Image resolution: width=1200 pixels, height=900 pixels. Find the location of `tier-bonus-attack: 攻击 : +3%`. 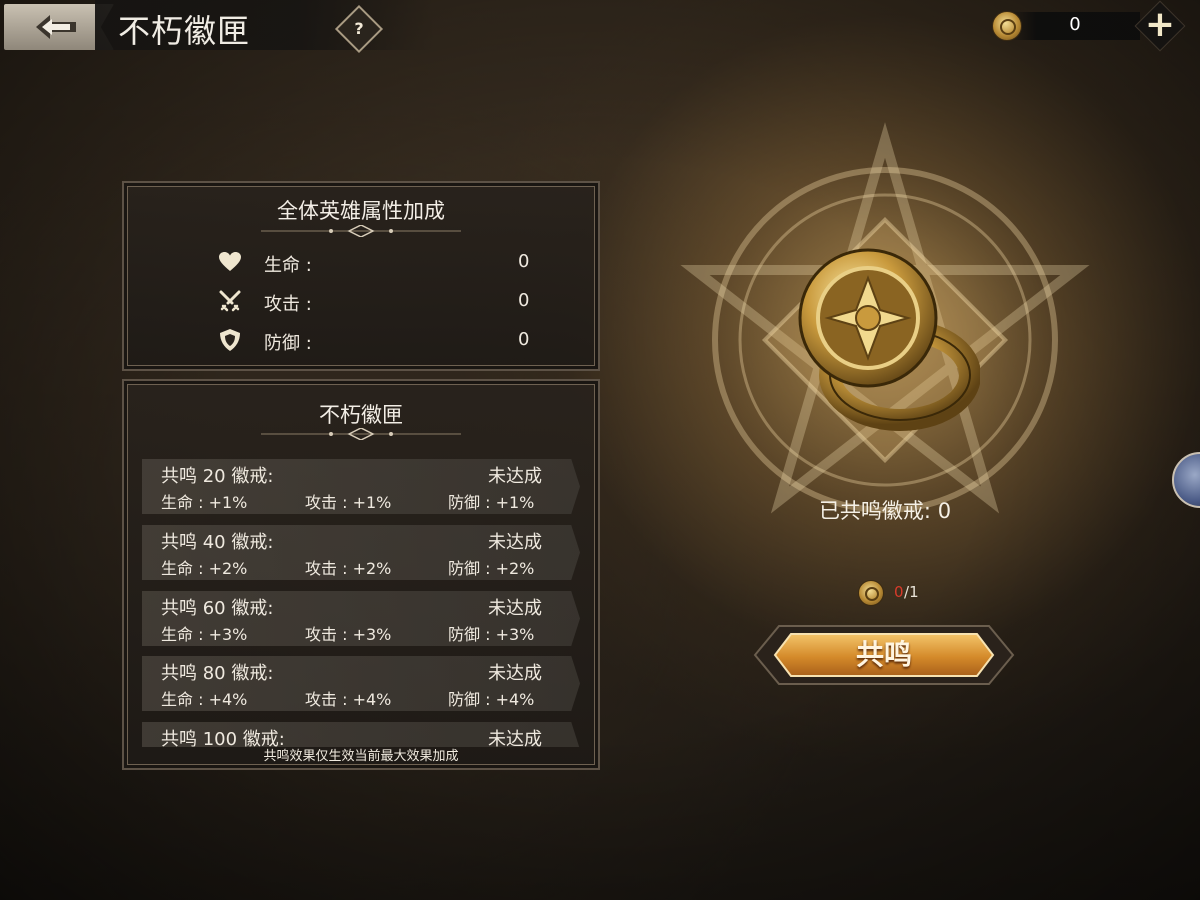

tier-bonus-attack: 攻击 : +3% is located at coordinates (348, 634).